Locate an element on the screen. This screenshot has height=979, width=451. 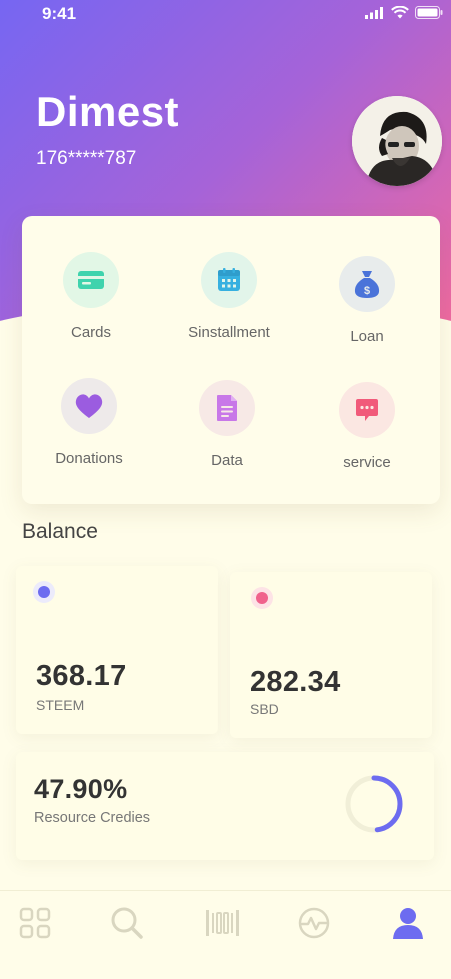
status-bar: 9:41 is located at coordinates (225, 14).